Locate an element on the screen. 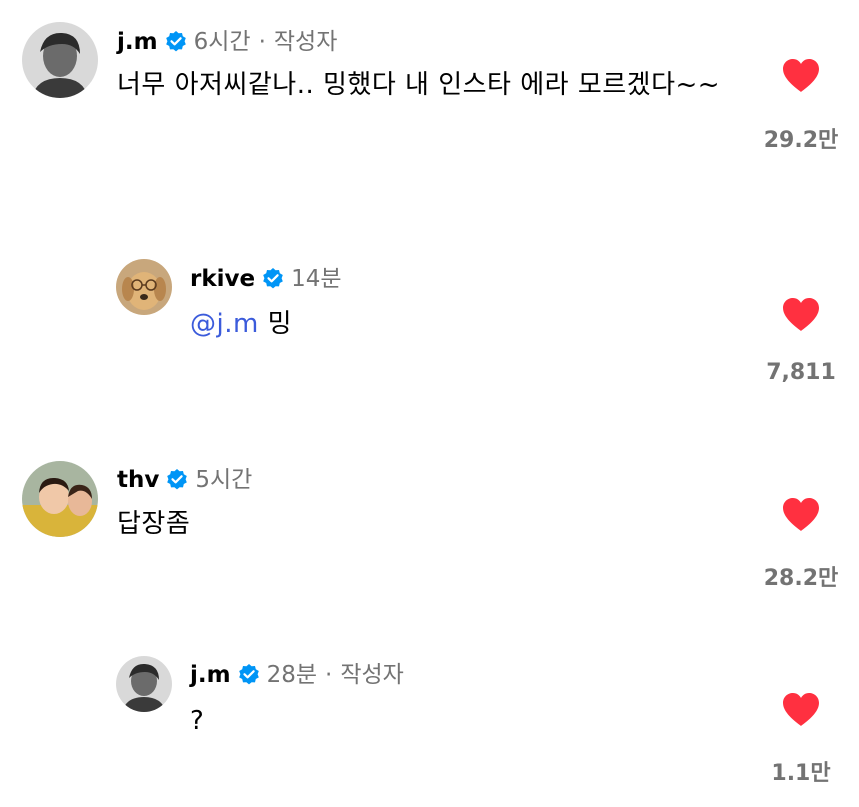 The image size is (859, 807). dog-photo-icon is located at coordinates (144, 287).